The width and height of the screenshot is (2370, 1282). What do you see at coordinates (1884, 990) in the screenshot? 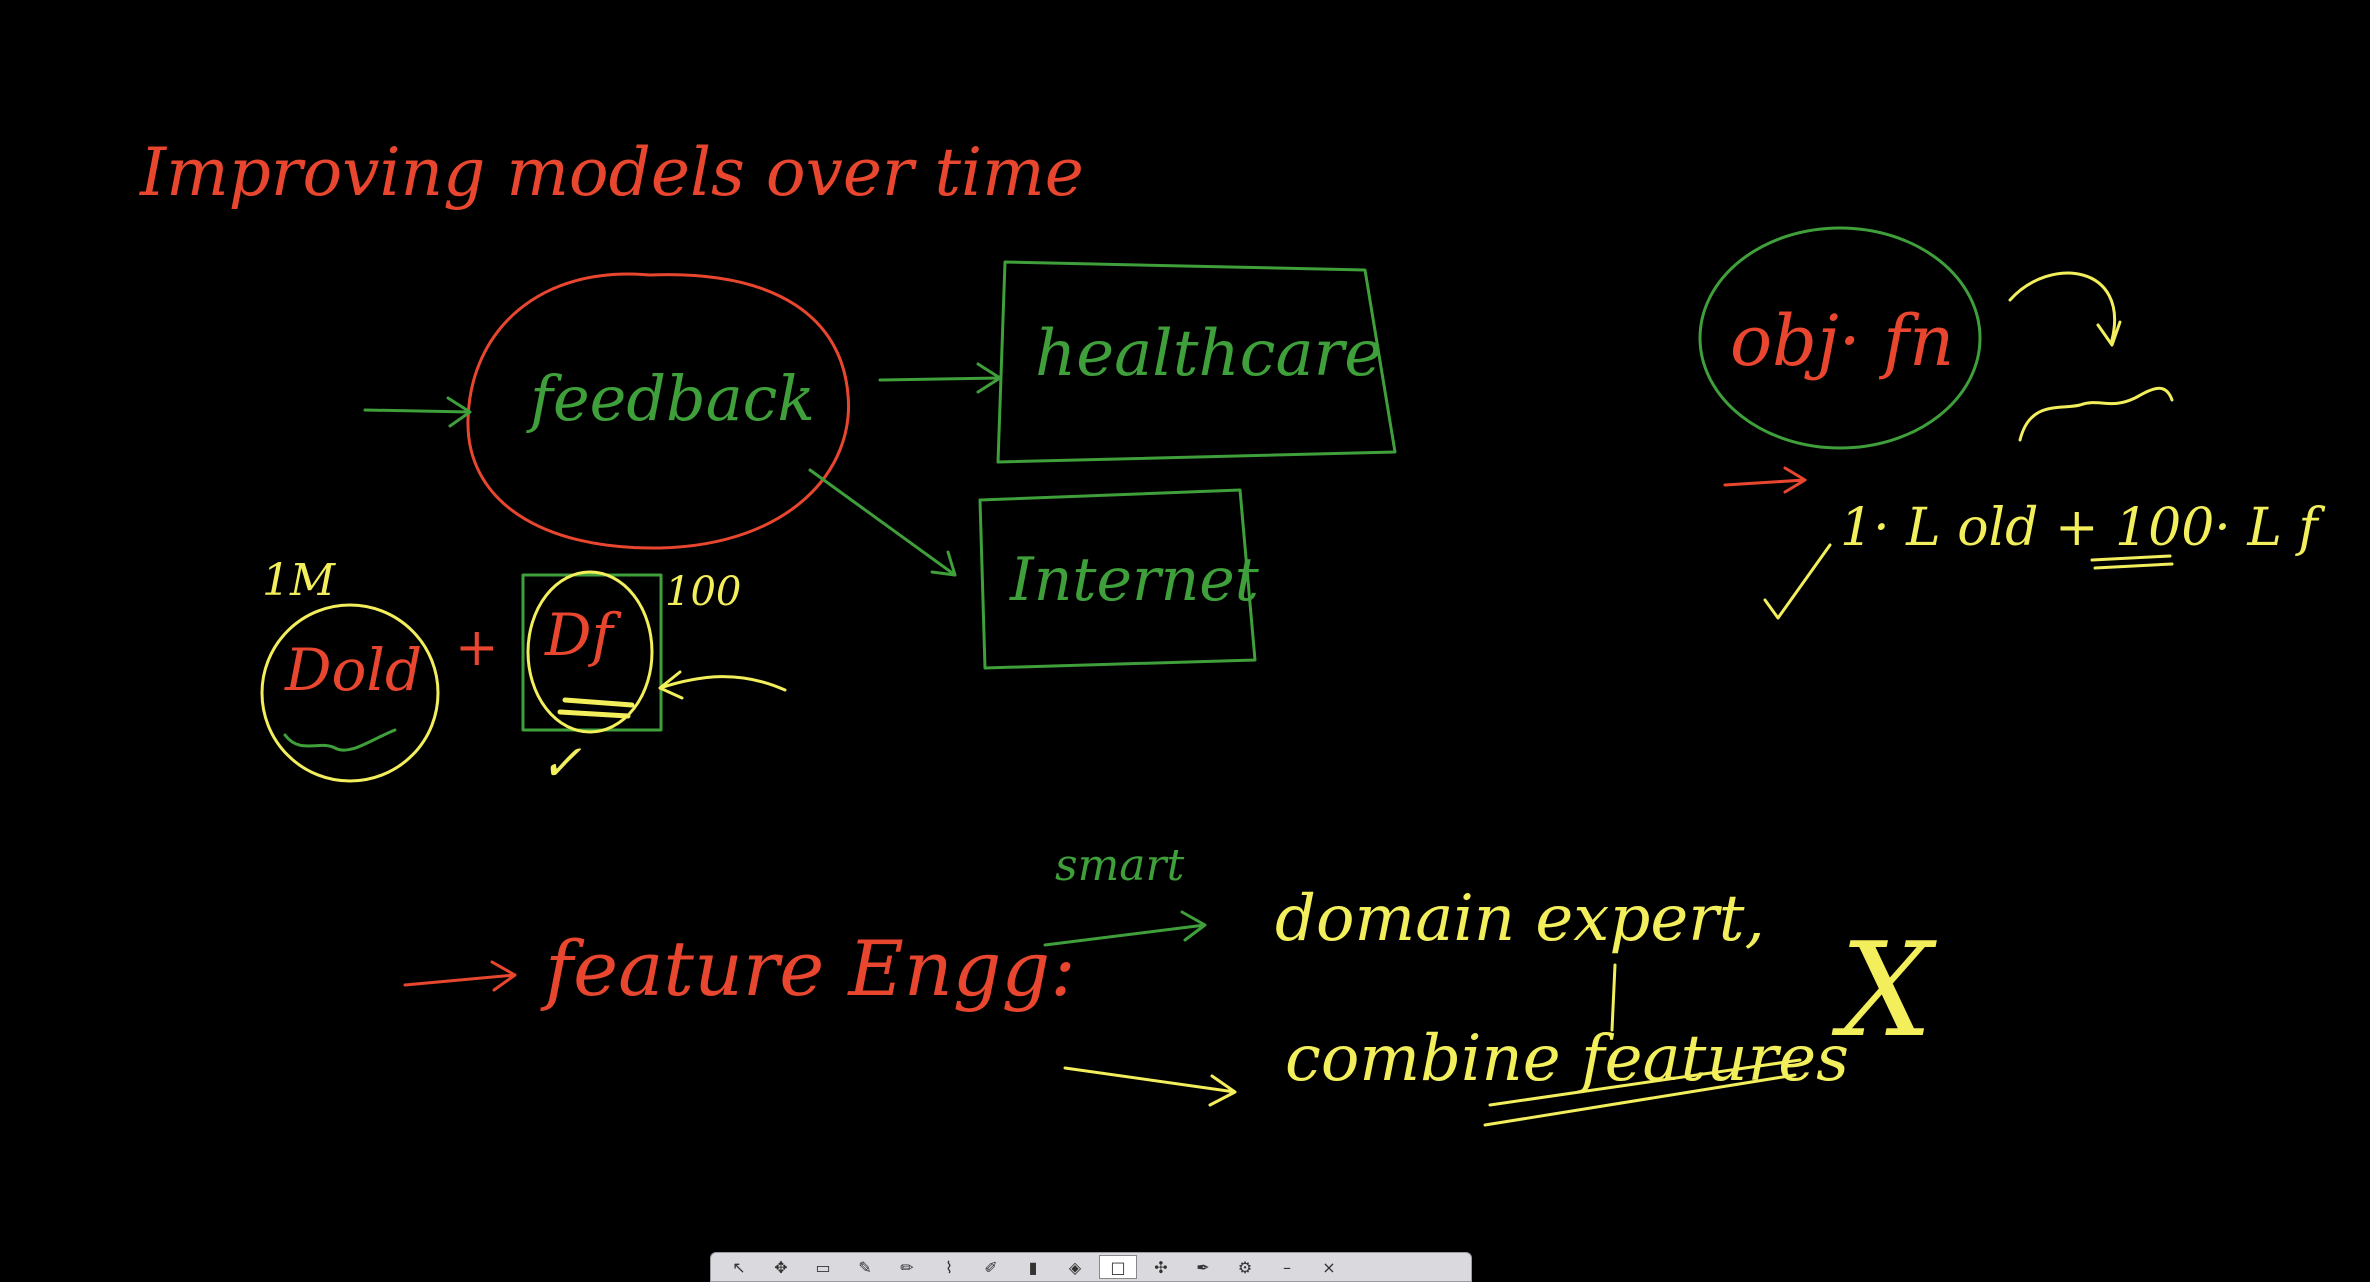
I see `cross-mark: X` at bounding box center [1884, 990].